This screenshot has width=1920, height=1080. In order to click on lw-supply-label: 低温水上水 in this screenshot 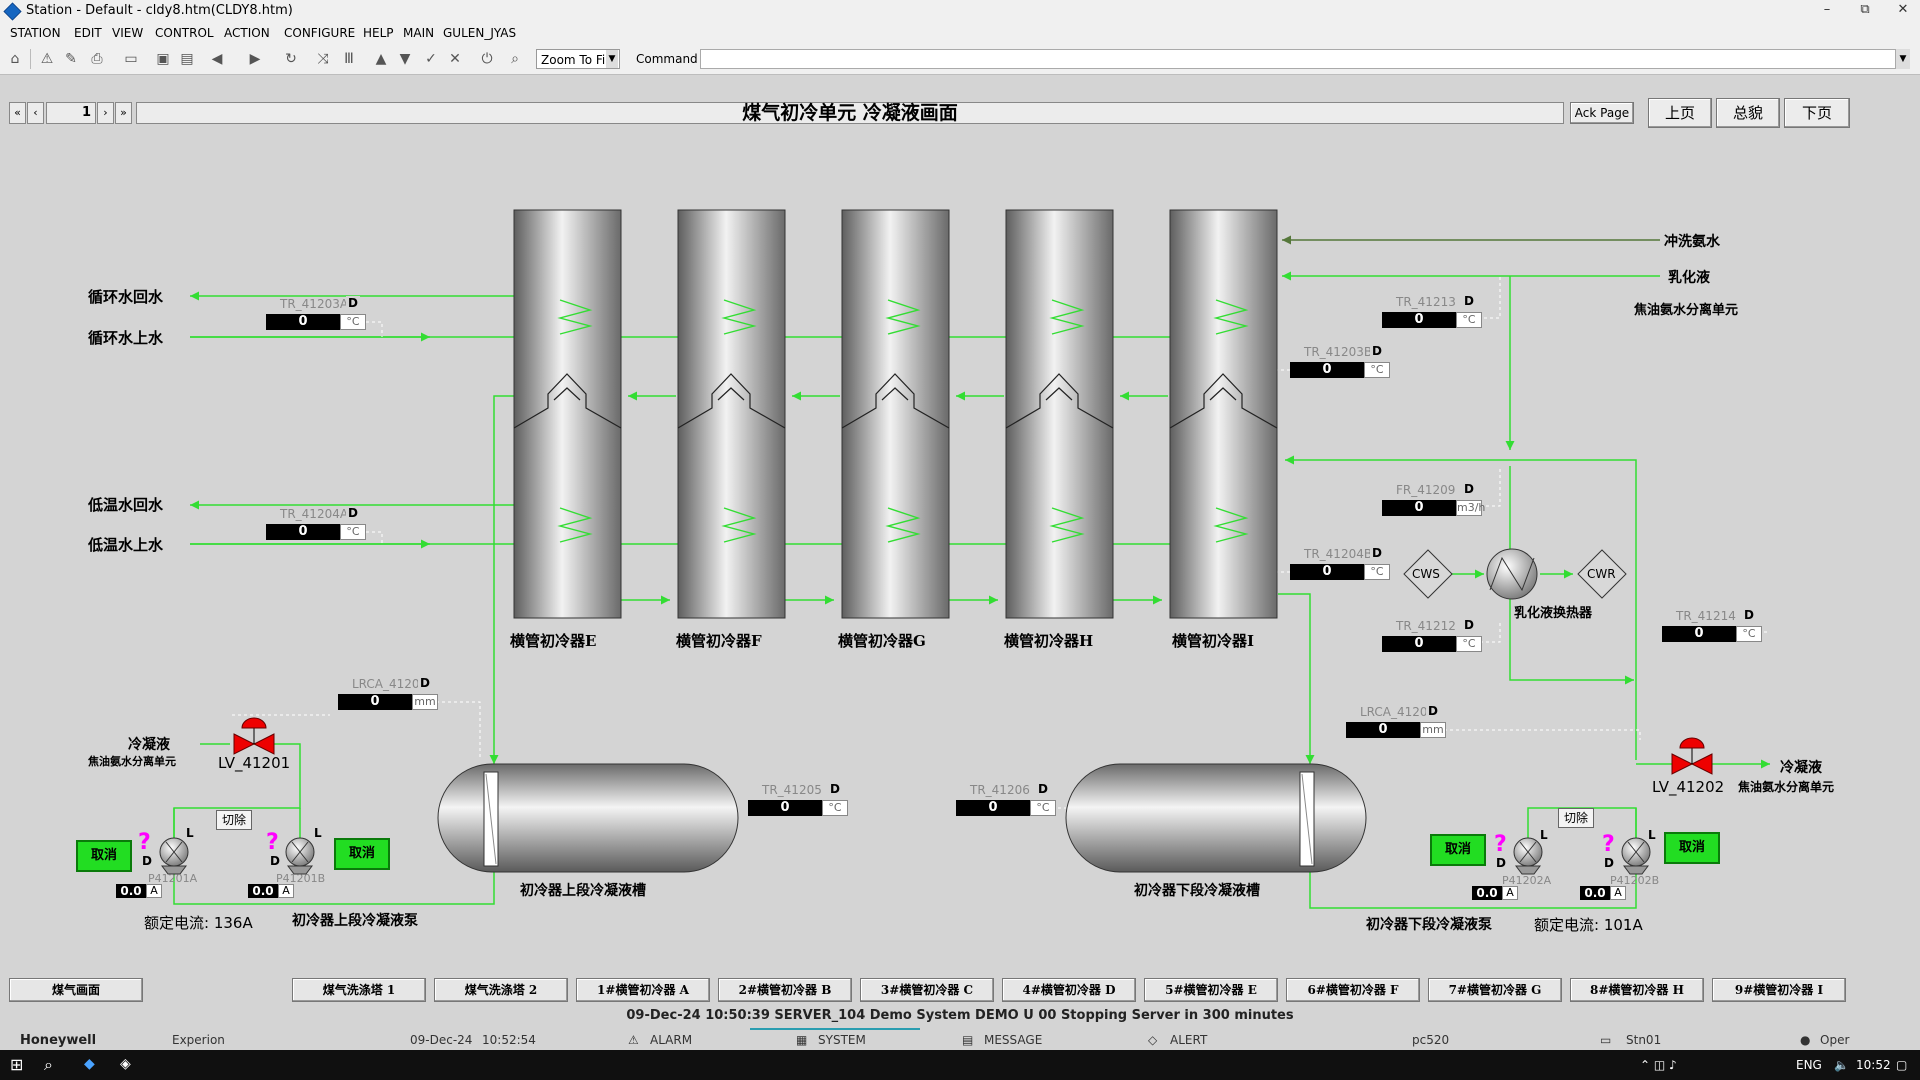, I will do `click(126, 545)`.